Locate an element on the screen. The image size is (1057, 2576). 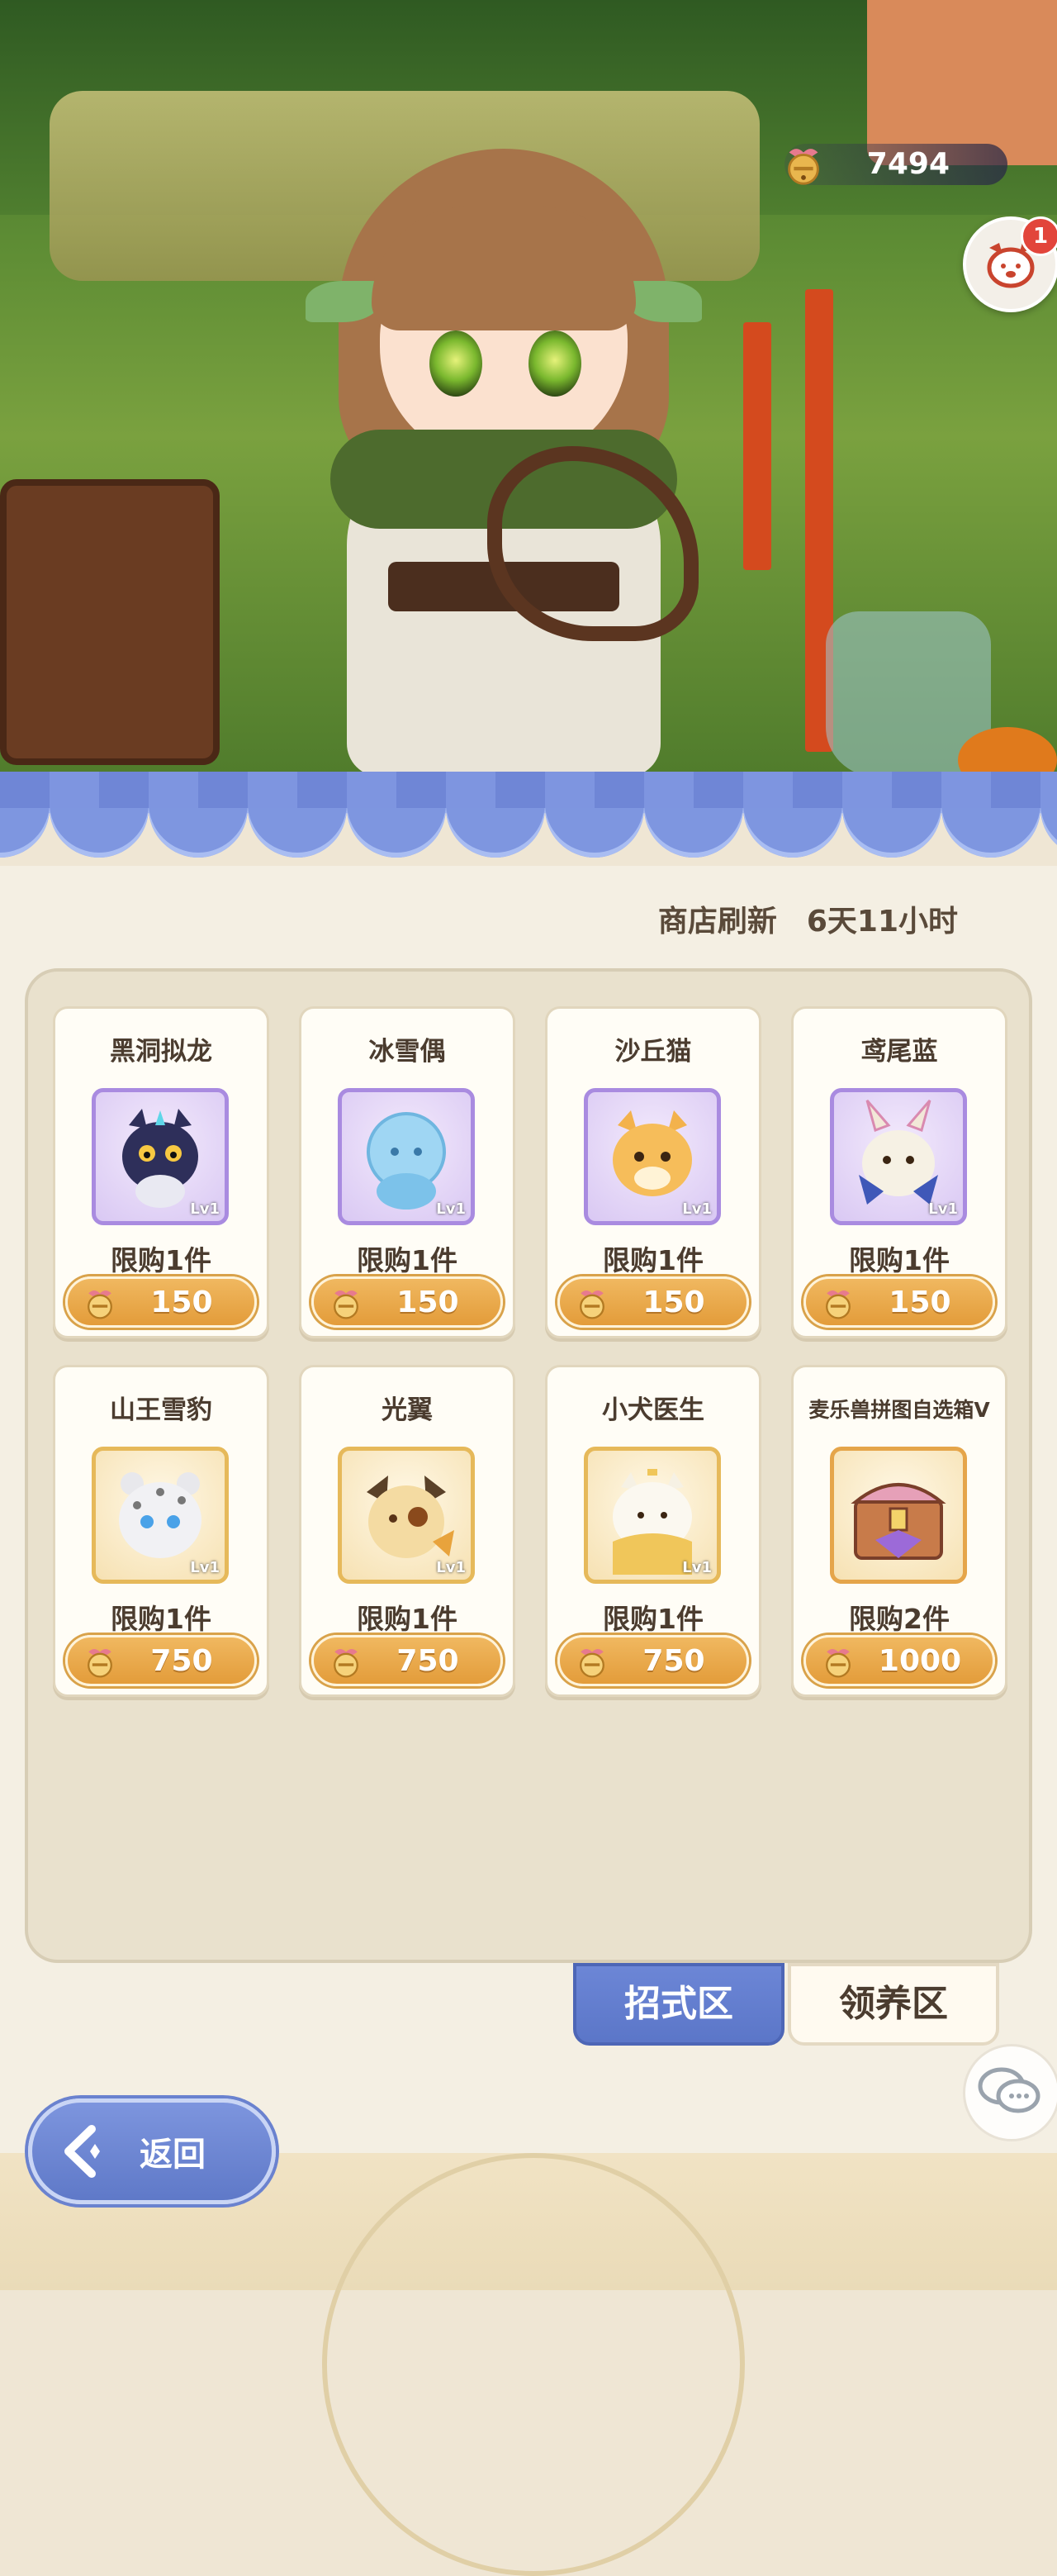
item-name: 冰雪偶 is located at coordinates (407, 1052).